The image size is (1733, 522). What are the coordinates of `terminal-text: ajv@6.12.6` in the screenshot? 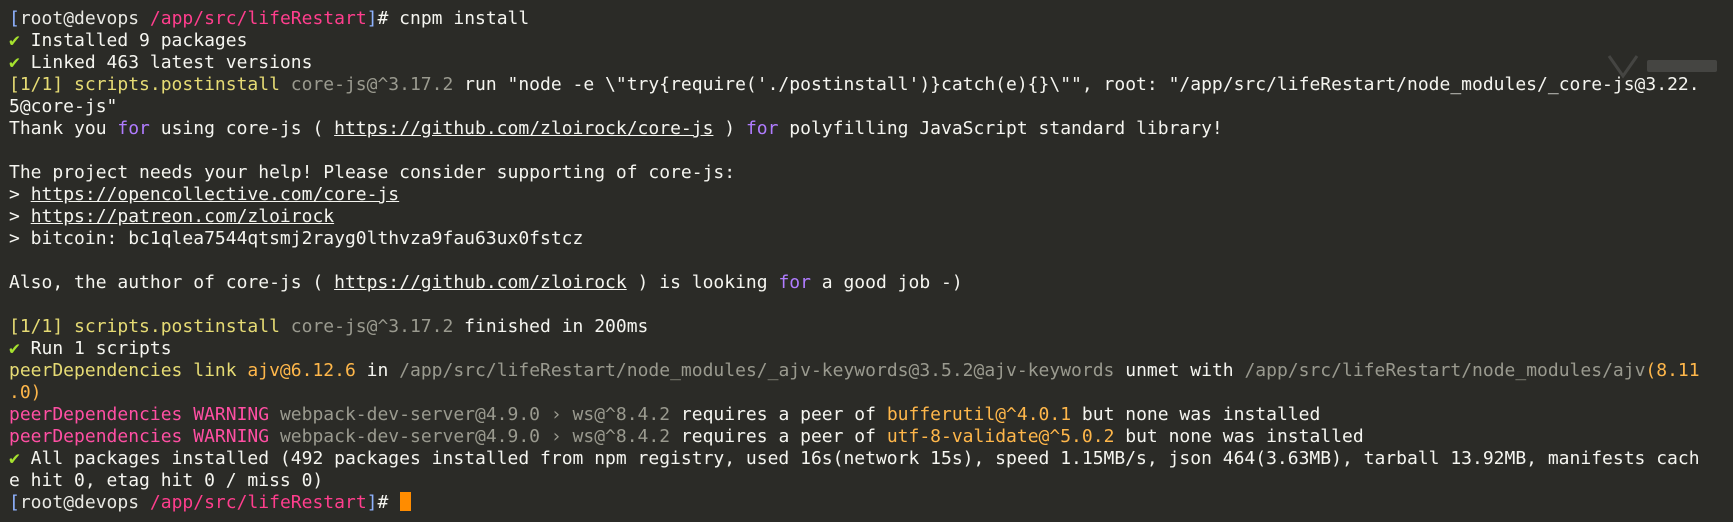 It's located at (301, 370).